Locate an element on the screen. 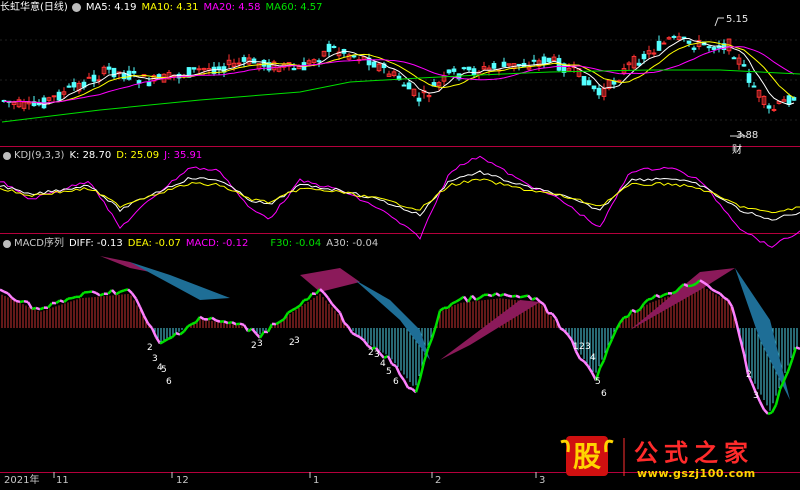 The image size is (800, 490). settings-dot-icon is located at coordinates (76, 7).